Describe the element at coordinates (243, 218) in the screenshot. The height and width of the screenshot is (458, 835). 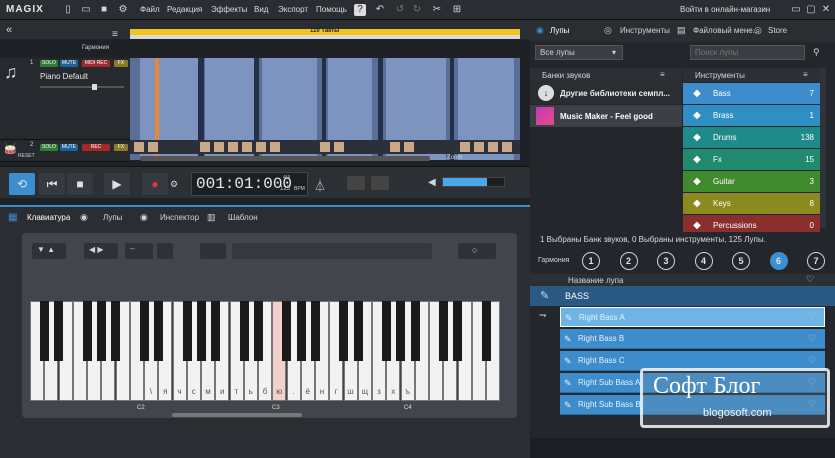
I see `tab-template: Шаблон` at that location.